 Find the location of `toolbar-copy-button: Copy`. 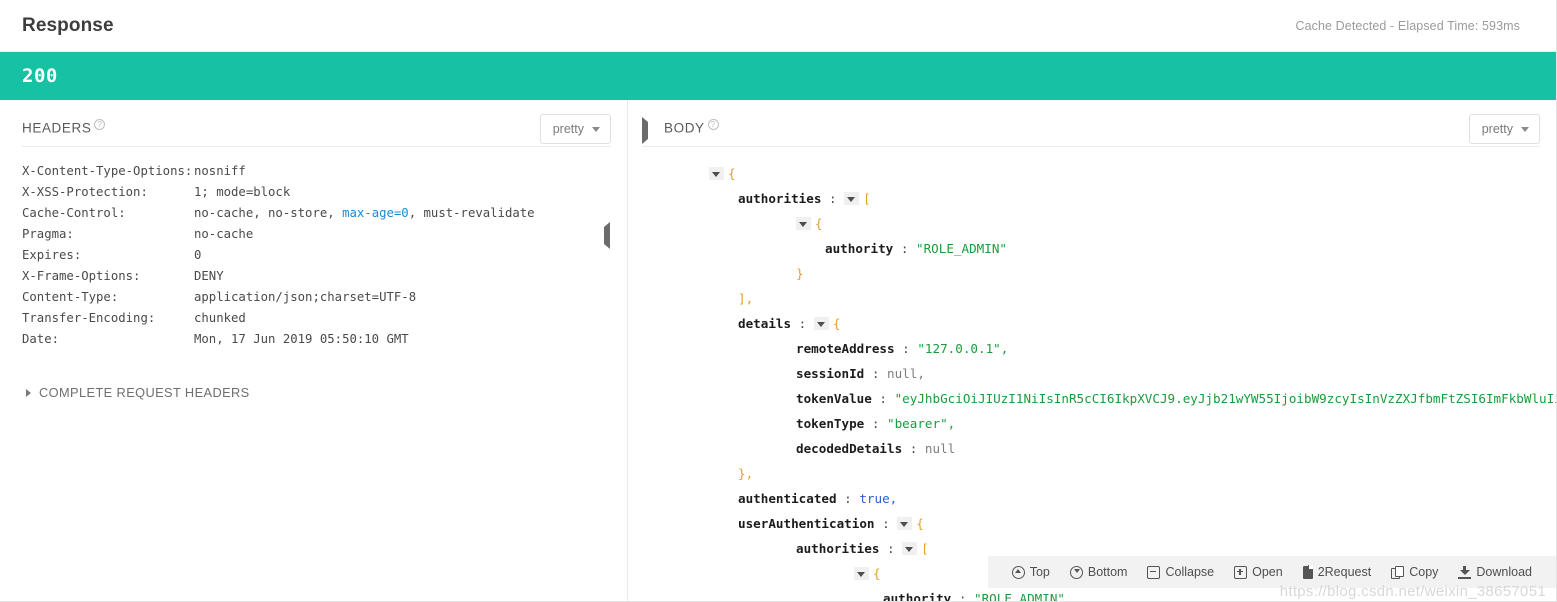

toolbar-copy-button: Copy is located at coordinates (1414, 572).